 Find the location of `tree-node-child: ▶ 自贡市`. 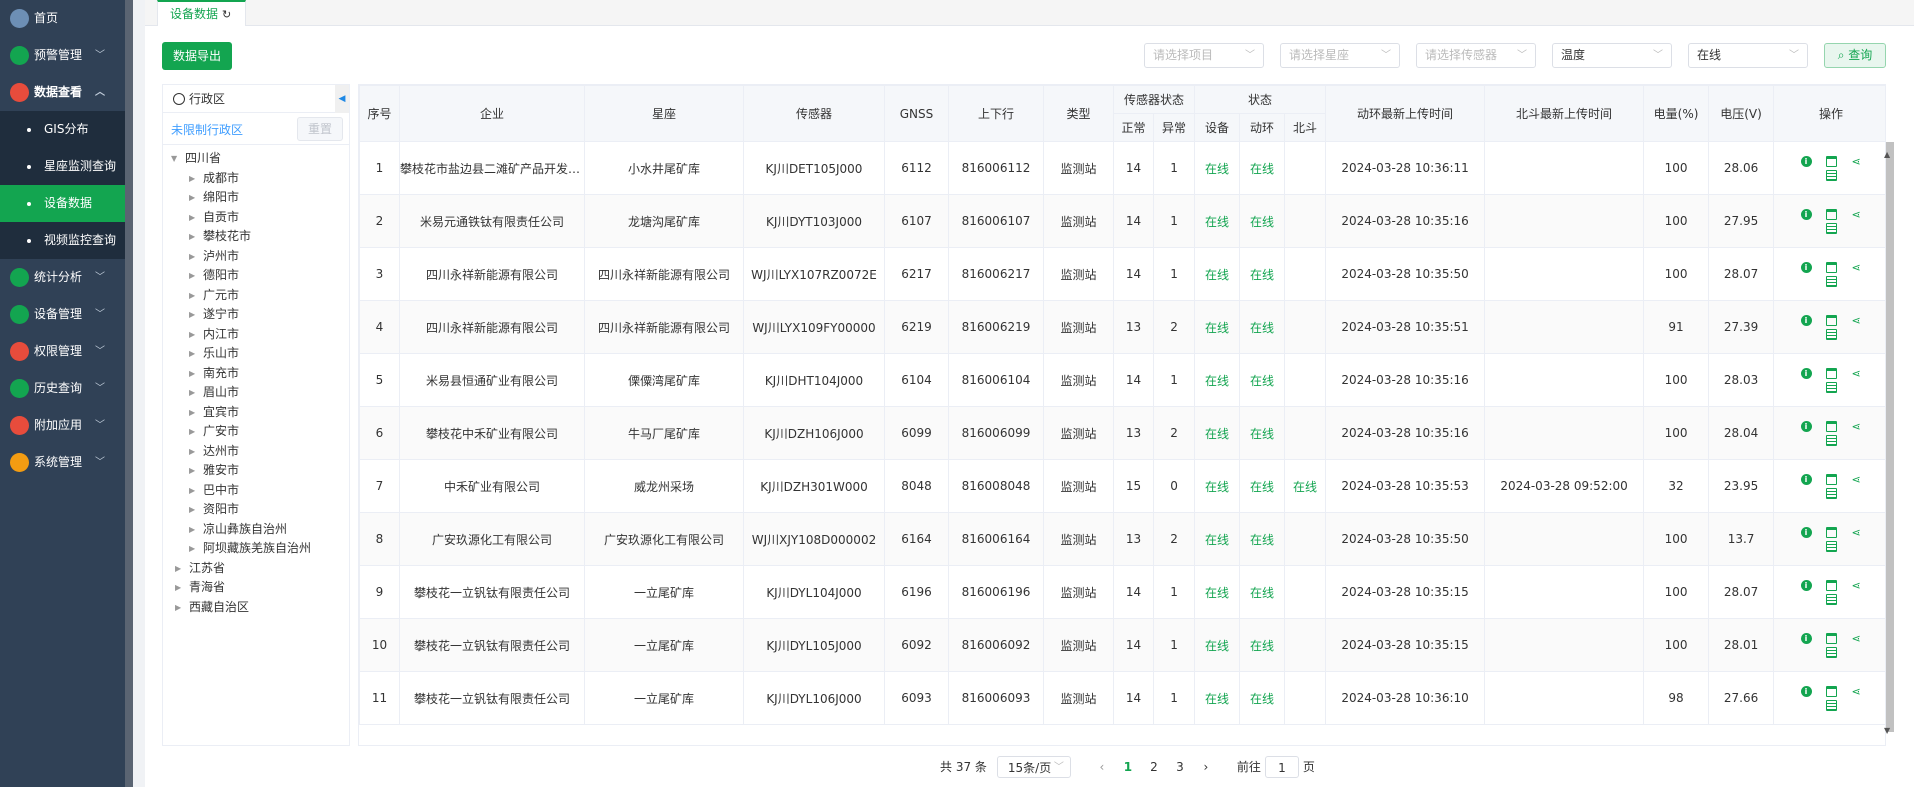

tree-node-child: ▶ 自贡市 is located at coordinates (256, 218).